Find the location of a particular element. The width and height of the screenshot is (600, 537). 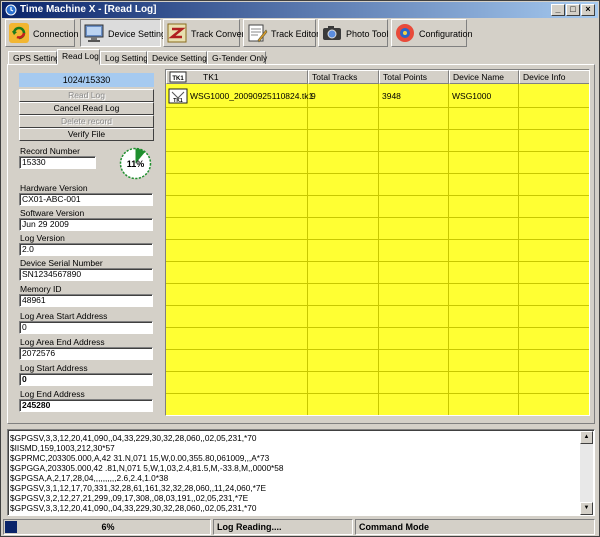

configuration-button: Configuration is located at coordinates (432, 33).